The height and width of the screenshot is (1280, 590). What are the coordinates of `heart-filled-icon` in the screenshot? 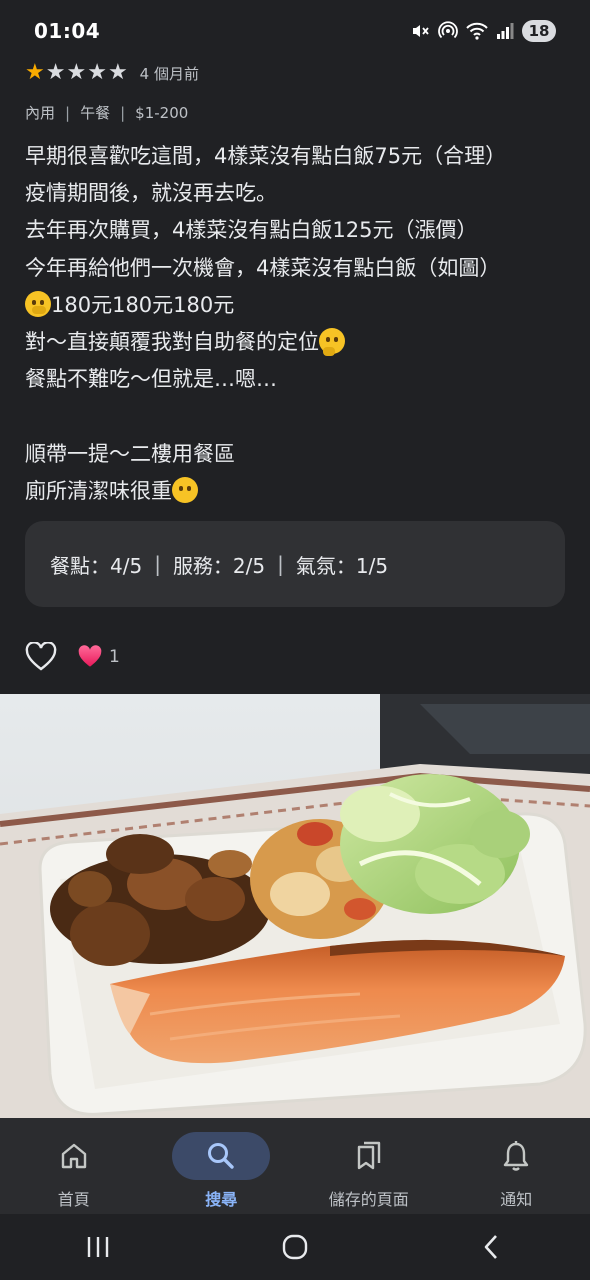 It's located at (90, 656).